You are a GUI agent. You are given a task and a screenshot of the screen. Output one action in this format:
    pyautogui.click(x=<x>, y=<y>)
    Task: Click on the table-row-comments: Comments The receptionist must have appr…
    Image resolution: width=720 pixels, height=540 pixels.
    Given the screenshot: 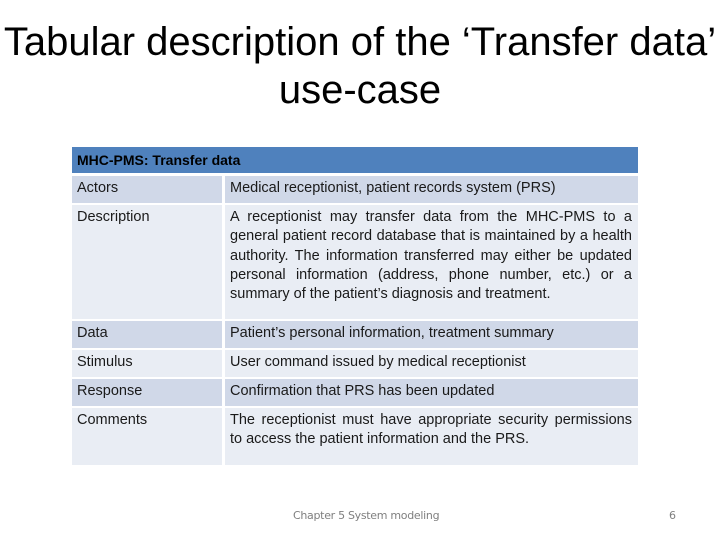 What is the action you would take?
    pyautogui.click(x=355, y=436)
    